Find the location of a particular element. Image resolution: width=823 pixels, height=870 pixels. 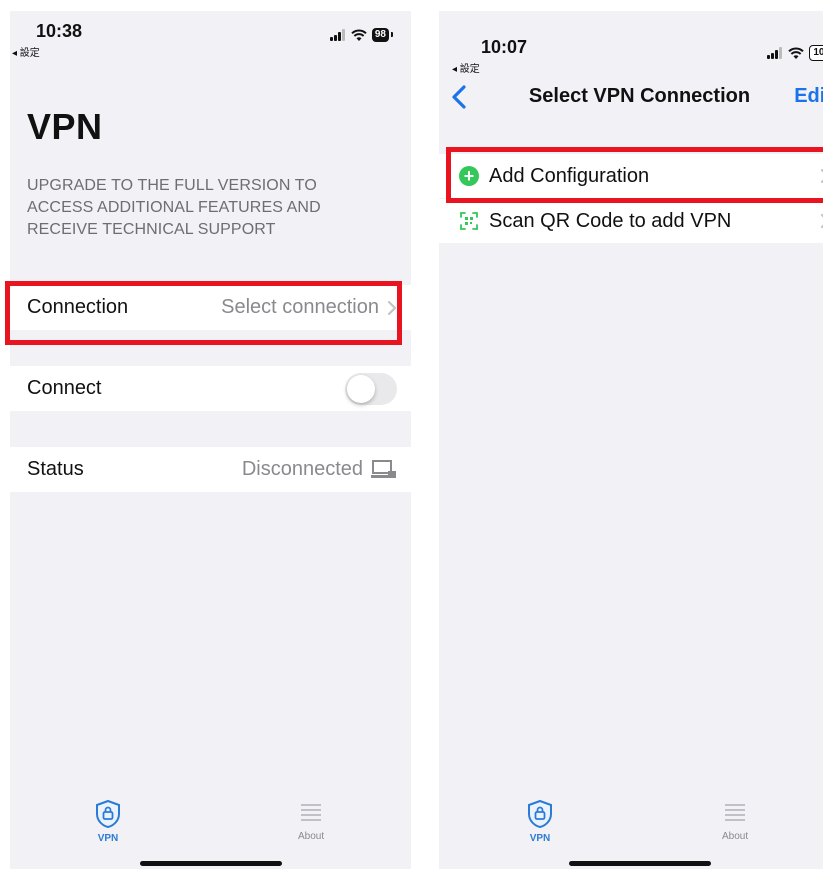

status-icons: 100 is located at coordinates (795, 53).